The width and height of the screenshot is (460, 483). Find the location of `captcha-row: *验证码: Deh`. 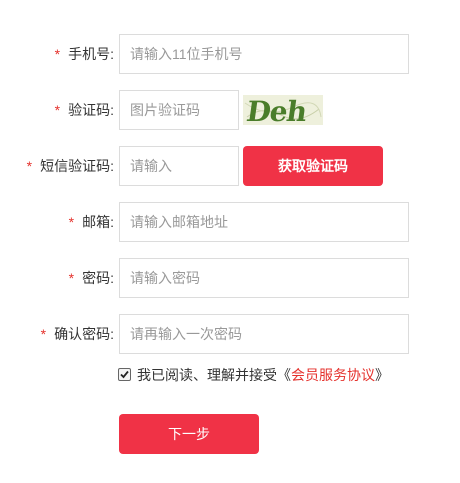

captcha-row: *验证码: Deh is located at coordinates (230, 110).